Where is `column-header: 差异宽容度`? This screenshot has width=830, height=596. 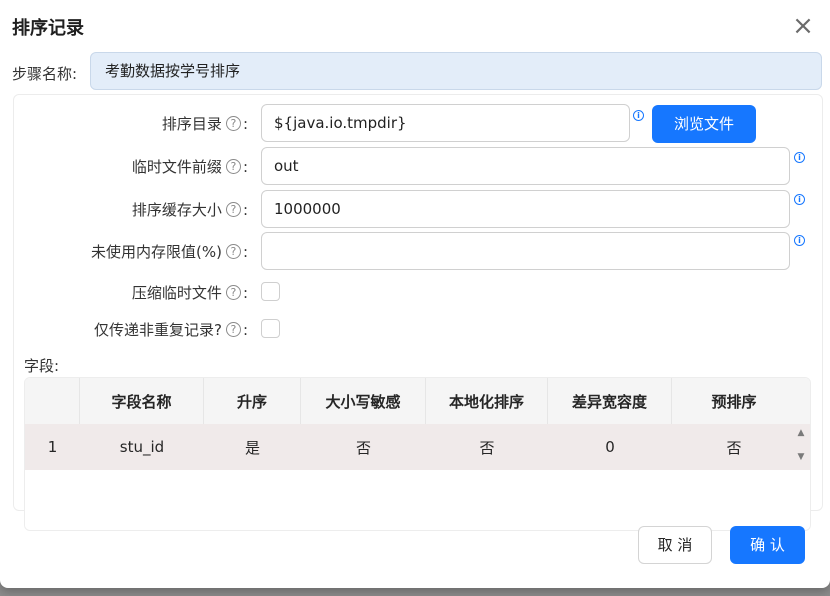
column-header: 差异宽容度 is located at coordinates (610, 401).